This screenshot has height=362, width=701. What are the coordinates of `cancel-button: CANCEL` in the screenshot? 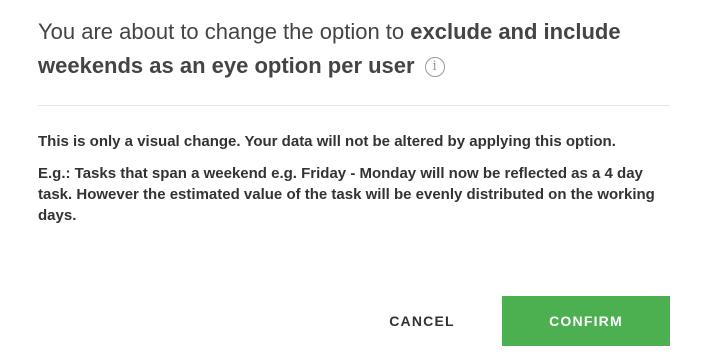 It's located at (422, 321).